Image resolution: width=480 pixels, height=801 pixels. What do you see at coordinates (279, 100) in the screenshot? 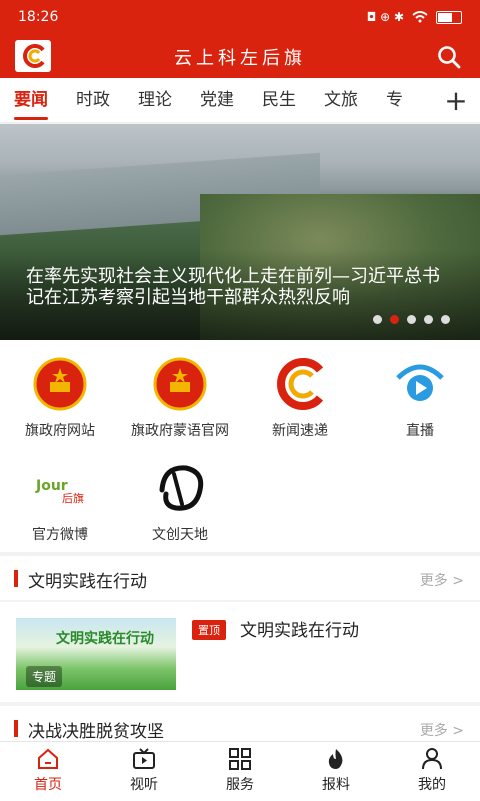
I see `tab-minsheng: 民生` at bounding box center [279, 100].